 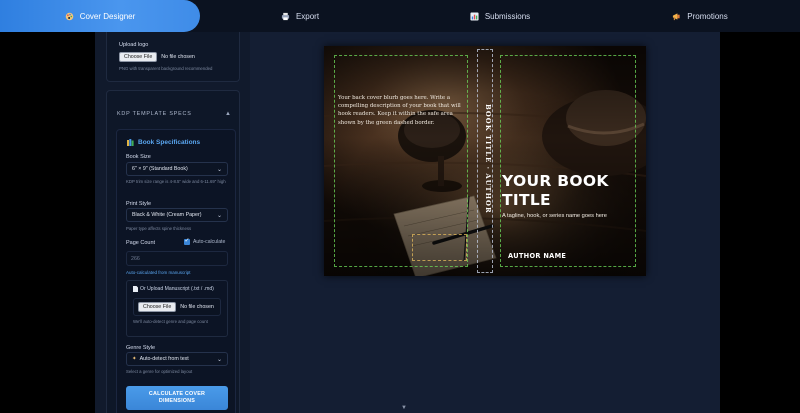 What do you see at coordinates (135, 259) in the screenshot?
I see `page-count-value: 266` at bounding box center [135, 259].